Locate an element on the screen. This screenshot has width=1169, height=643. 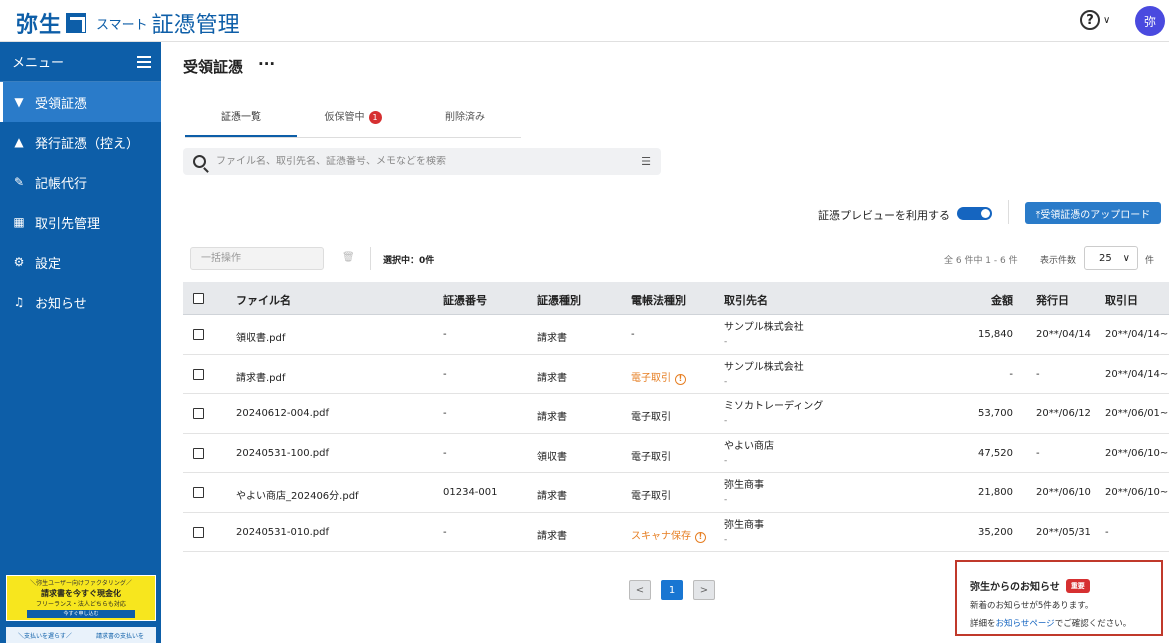
file-name: やよい商店_202406分.pdf is located at coordinates (297, 494).